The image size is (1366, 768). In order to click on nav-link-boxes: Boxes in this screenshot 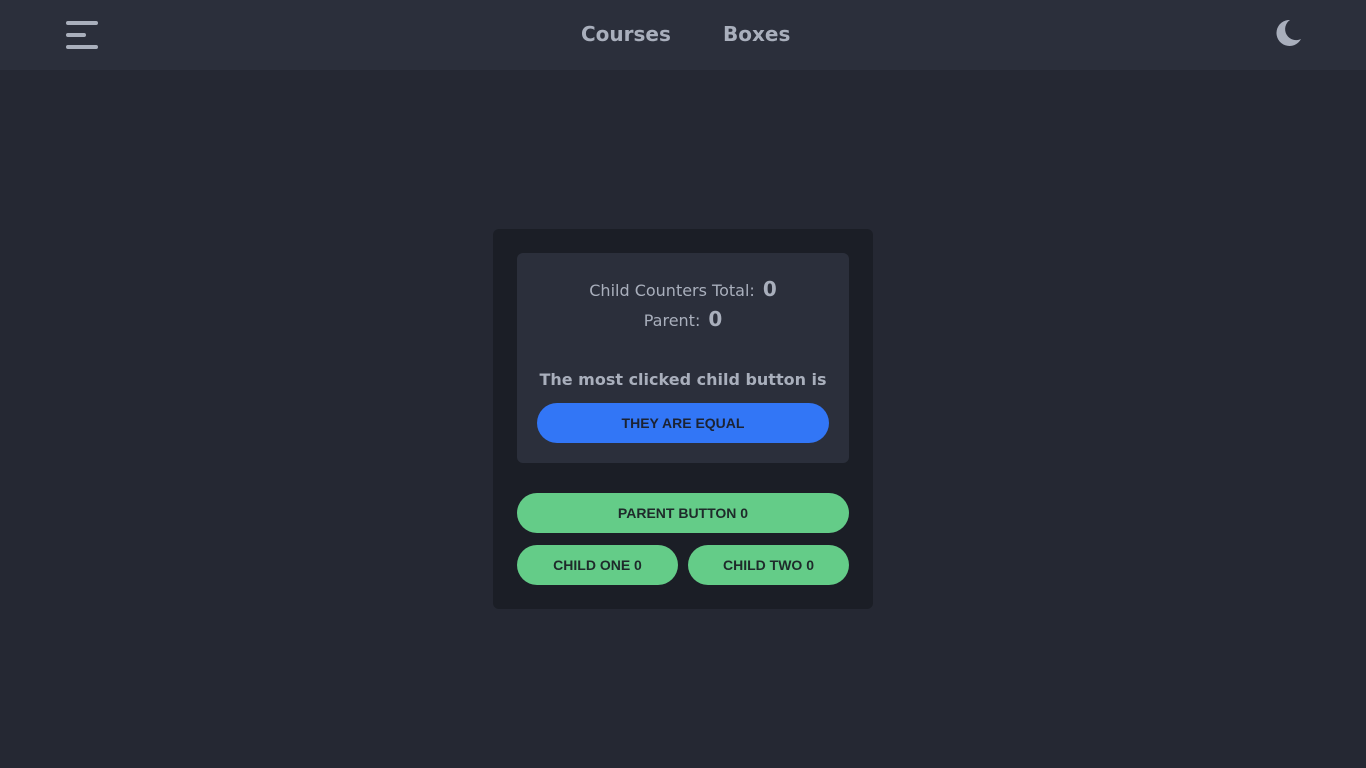, I will do `click(756, 34)`.